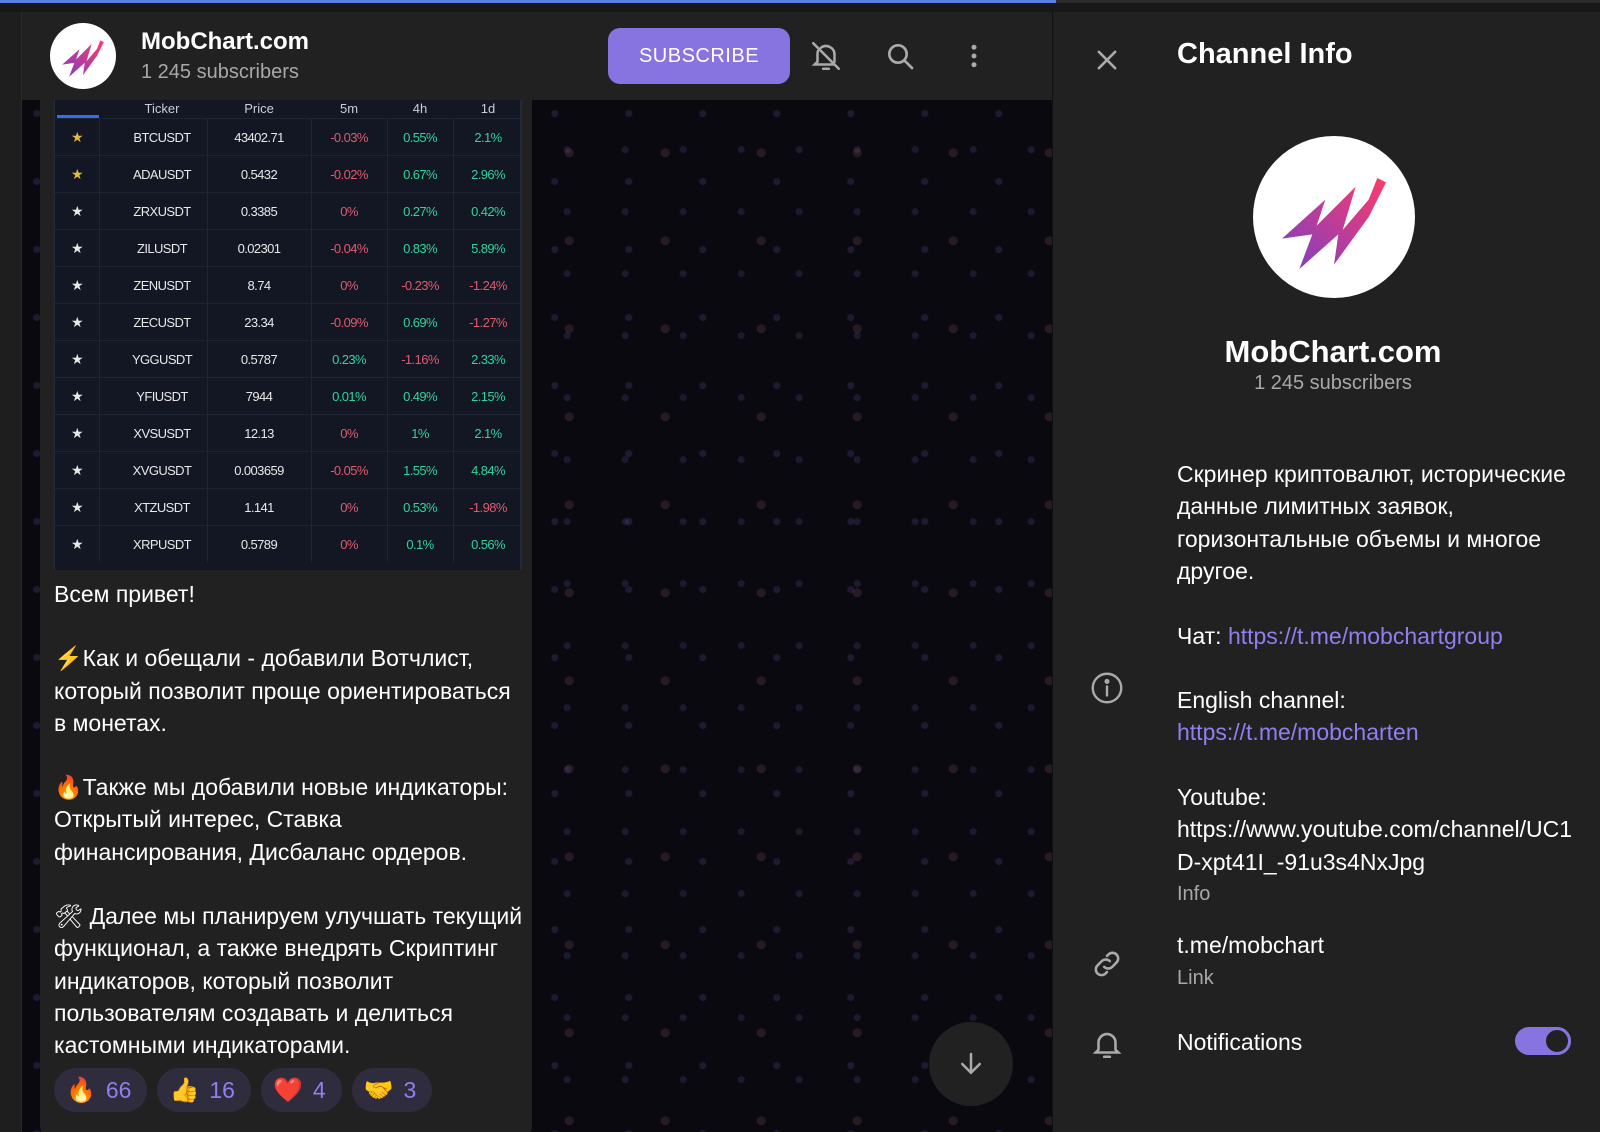 The width and height of the screenshot is (1600, 1132). What do you see at coordinates (537, 56) in the screenshot?
I see `chat-header: MobChart.com 1 245 subscribers SUBSCRIBE` at bounding box center [537, 56].